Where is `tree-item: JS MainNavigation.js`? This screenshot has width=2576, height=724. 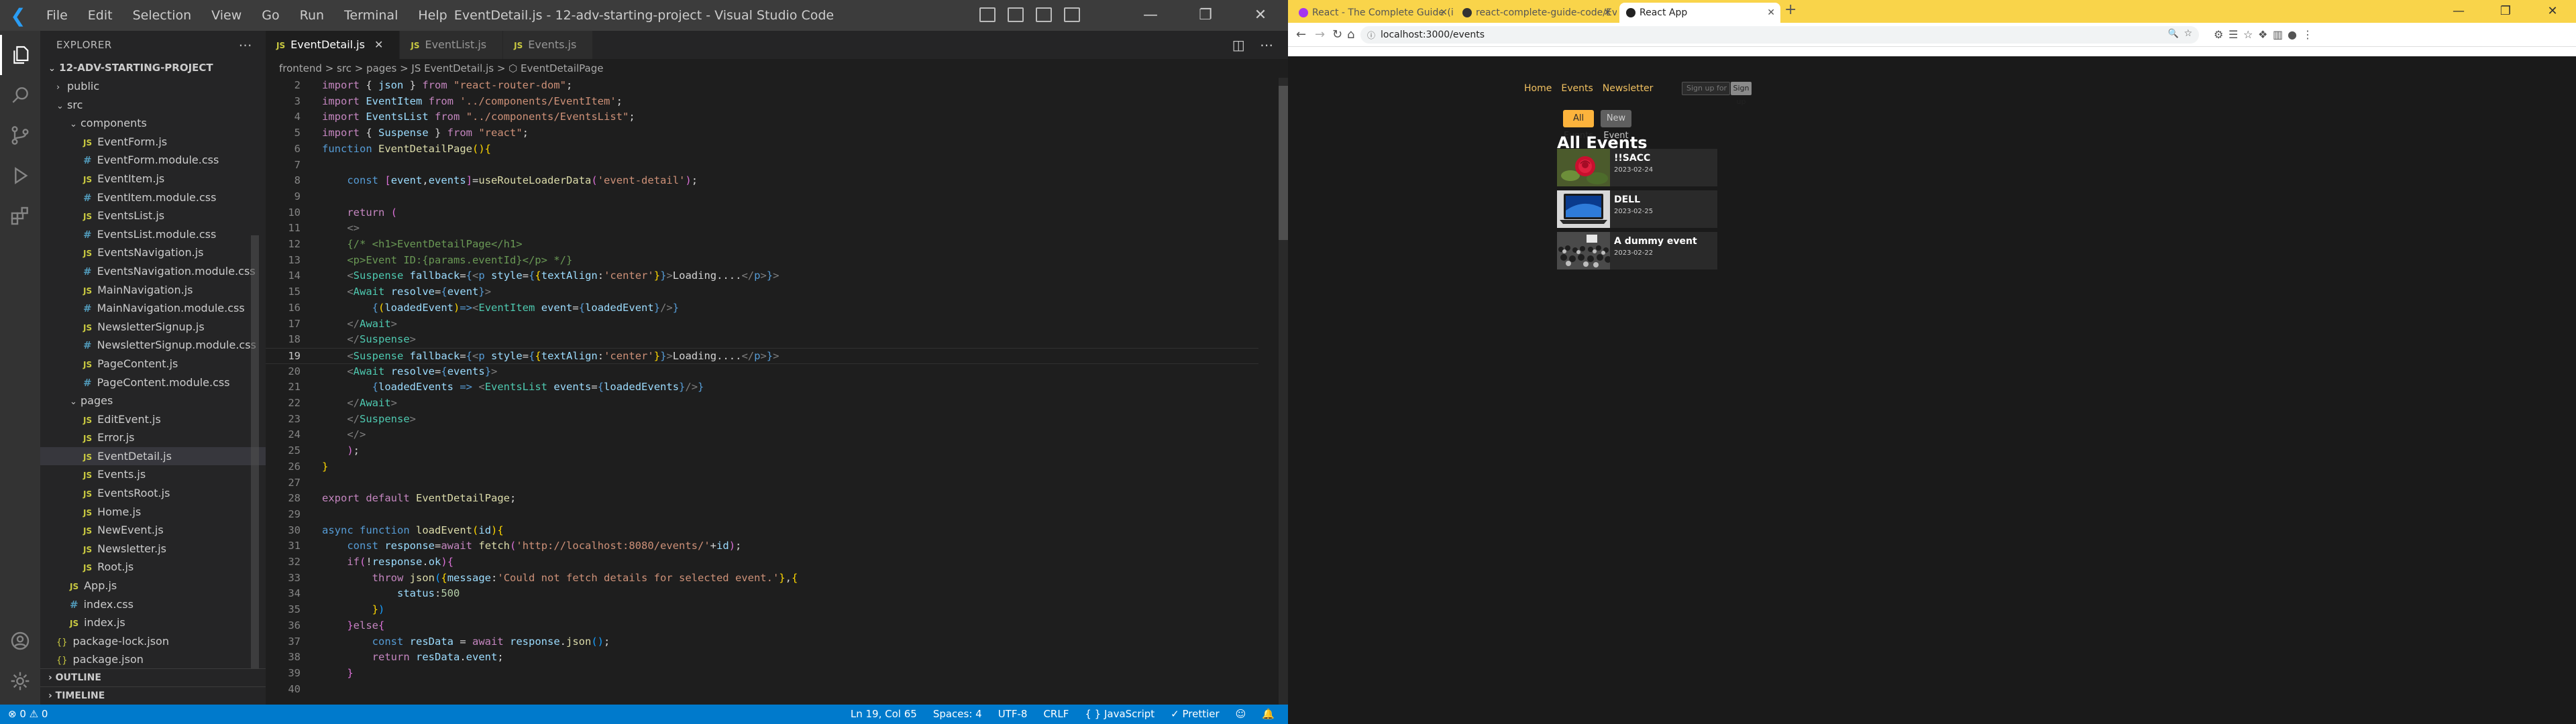
tree-item: JS MainNavigation.js is located at coordinates (153, 290).